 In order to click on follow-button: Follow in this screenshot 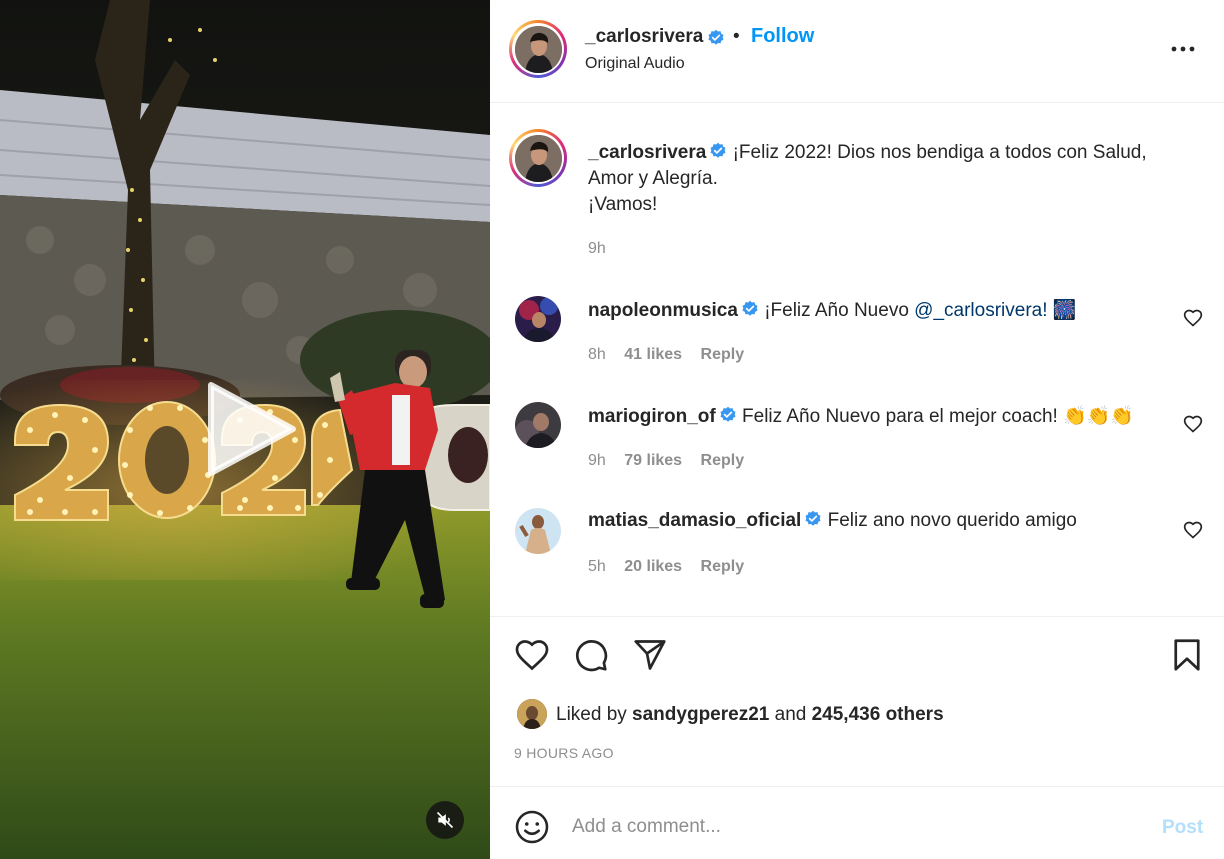, I will do `click(782, 36)`.